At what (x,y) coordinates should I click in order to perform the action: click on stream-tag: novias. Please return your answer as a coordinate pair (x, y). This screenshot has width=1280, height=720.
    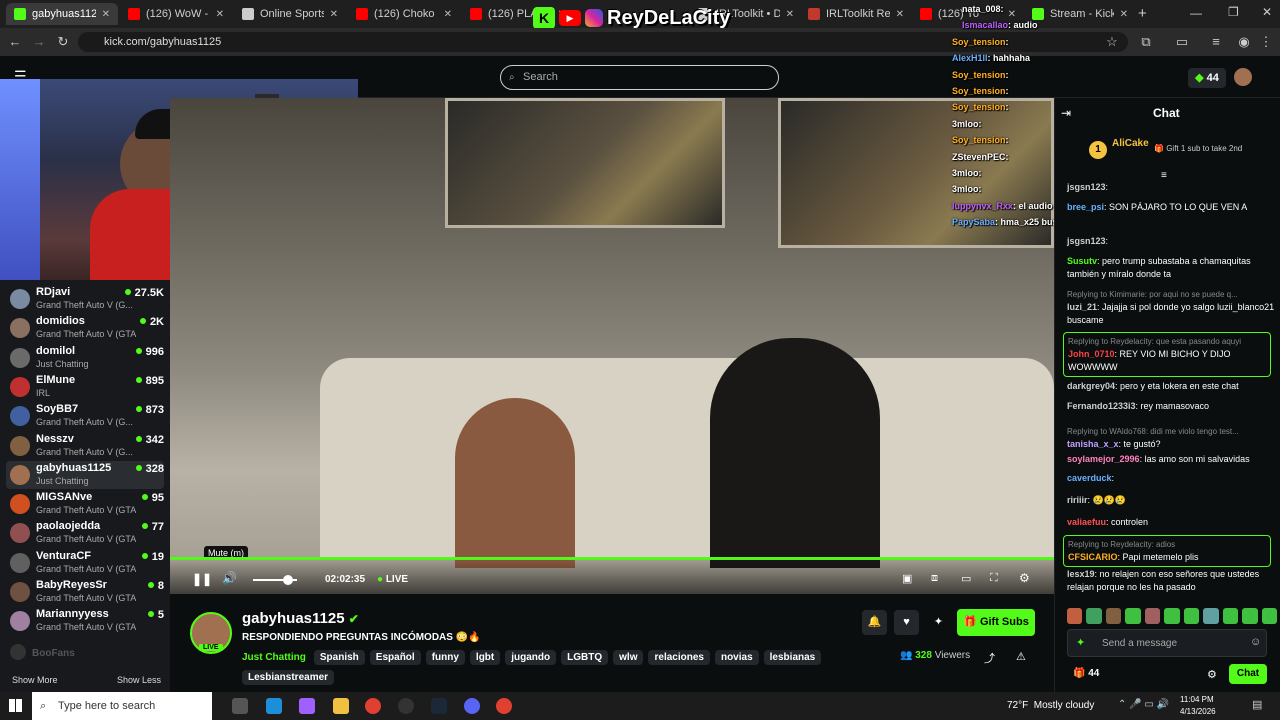
    Looking at the image, I should click on (736, 657).